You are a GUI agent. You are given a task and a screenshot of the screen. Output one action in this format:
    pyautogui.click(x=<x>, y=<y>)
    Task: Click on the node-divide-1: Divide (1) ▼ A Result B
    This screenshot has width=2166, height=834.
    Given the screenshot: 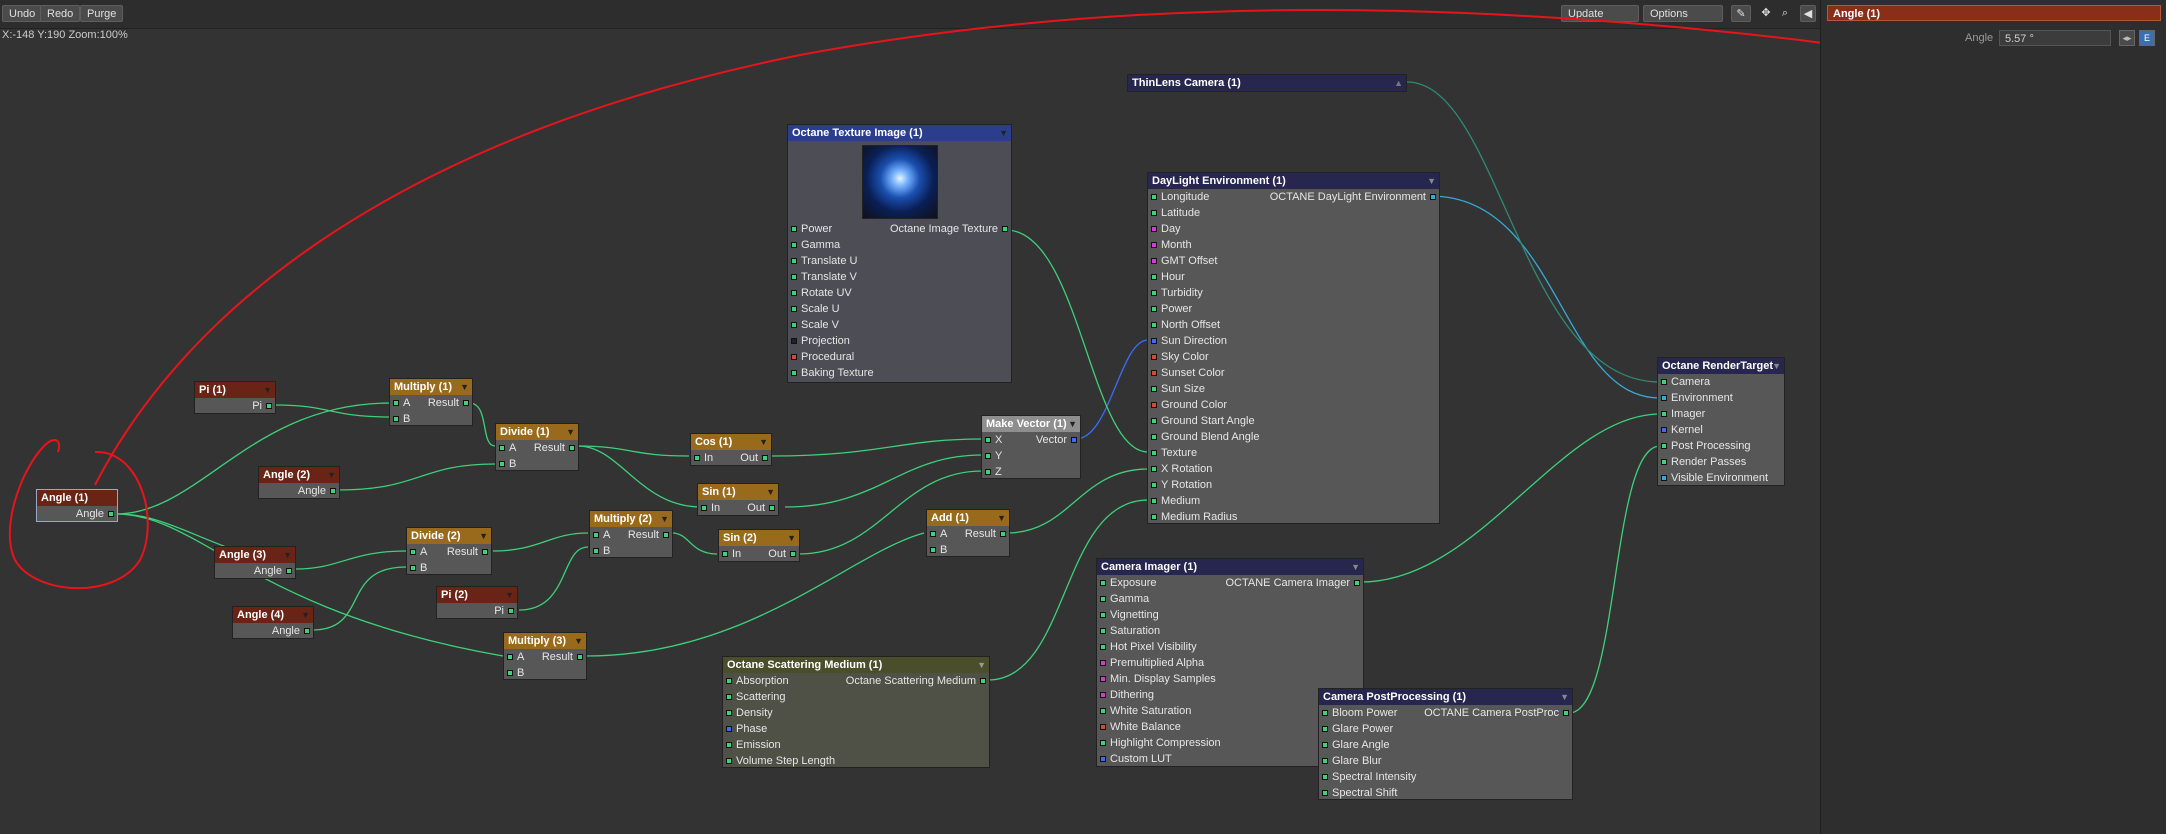 What is the action you would take?
    pyautogui.click(x=537, y=447)
    